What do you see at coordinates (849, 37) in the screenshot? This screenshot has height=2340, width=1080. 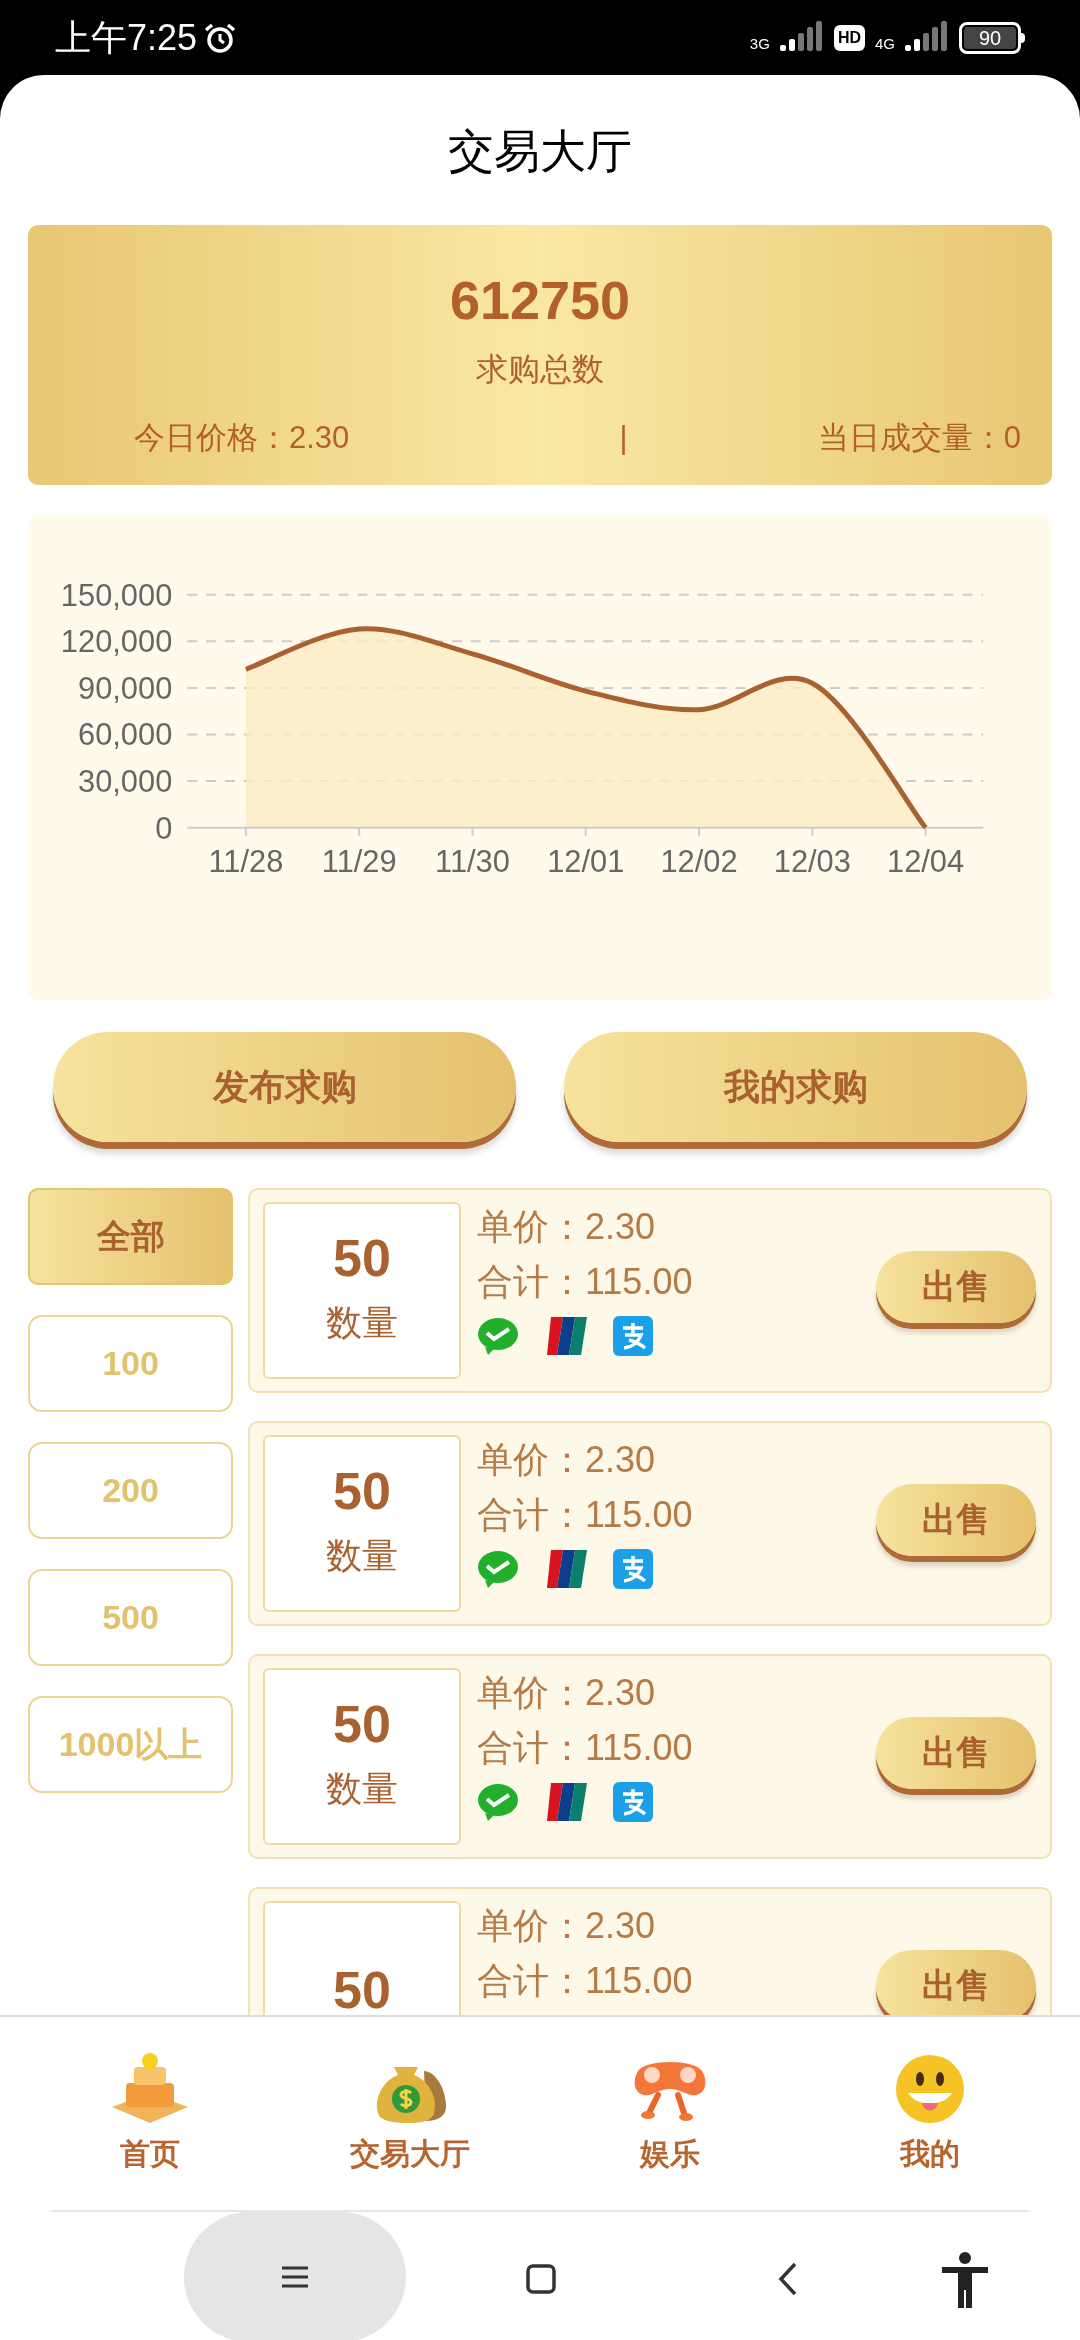 I see `hd-badge: HD` at bounding box center [849, 37].